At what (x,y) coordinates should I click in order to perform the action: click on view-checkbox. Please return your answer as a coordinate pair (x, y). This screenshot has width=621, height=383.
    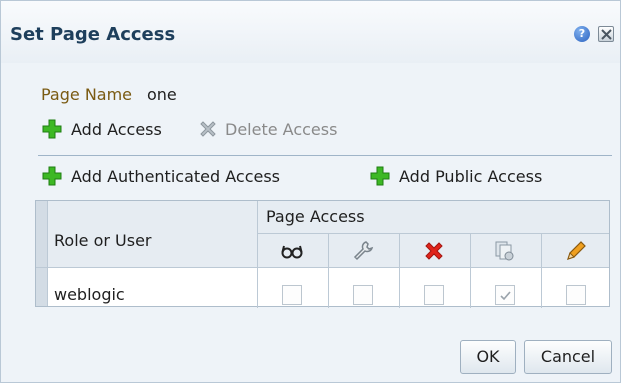
    Looking at the image, I should click on (292, 295).